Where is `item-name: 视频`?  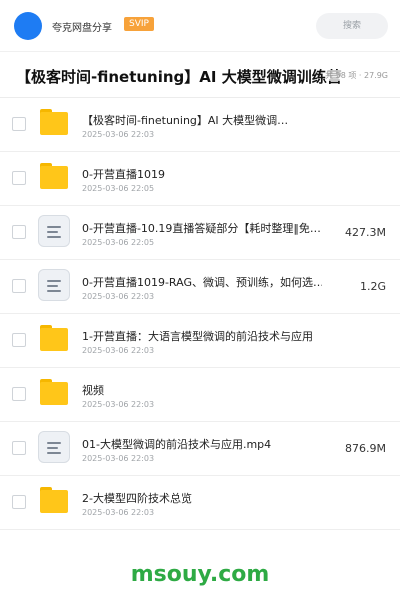
item-name: 视频 is located at coordinates (93, 390).